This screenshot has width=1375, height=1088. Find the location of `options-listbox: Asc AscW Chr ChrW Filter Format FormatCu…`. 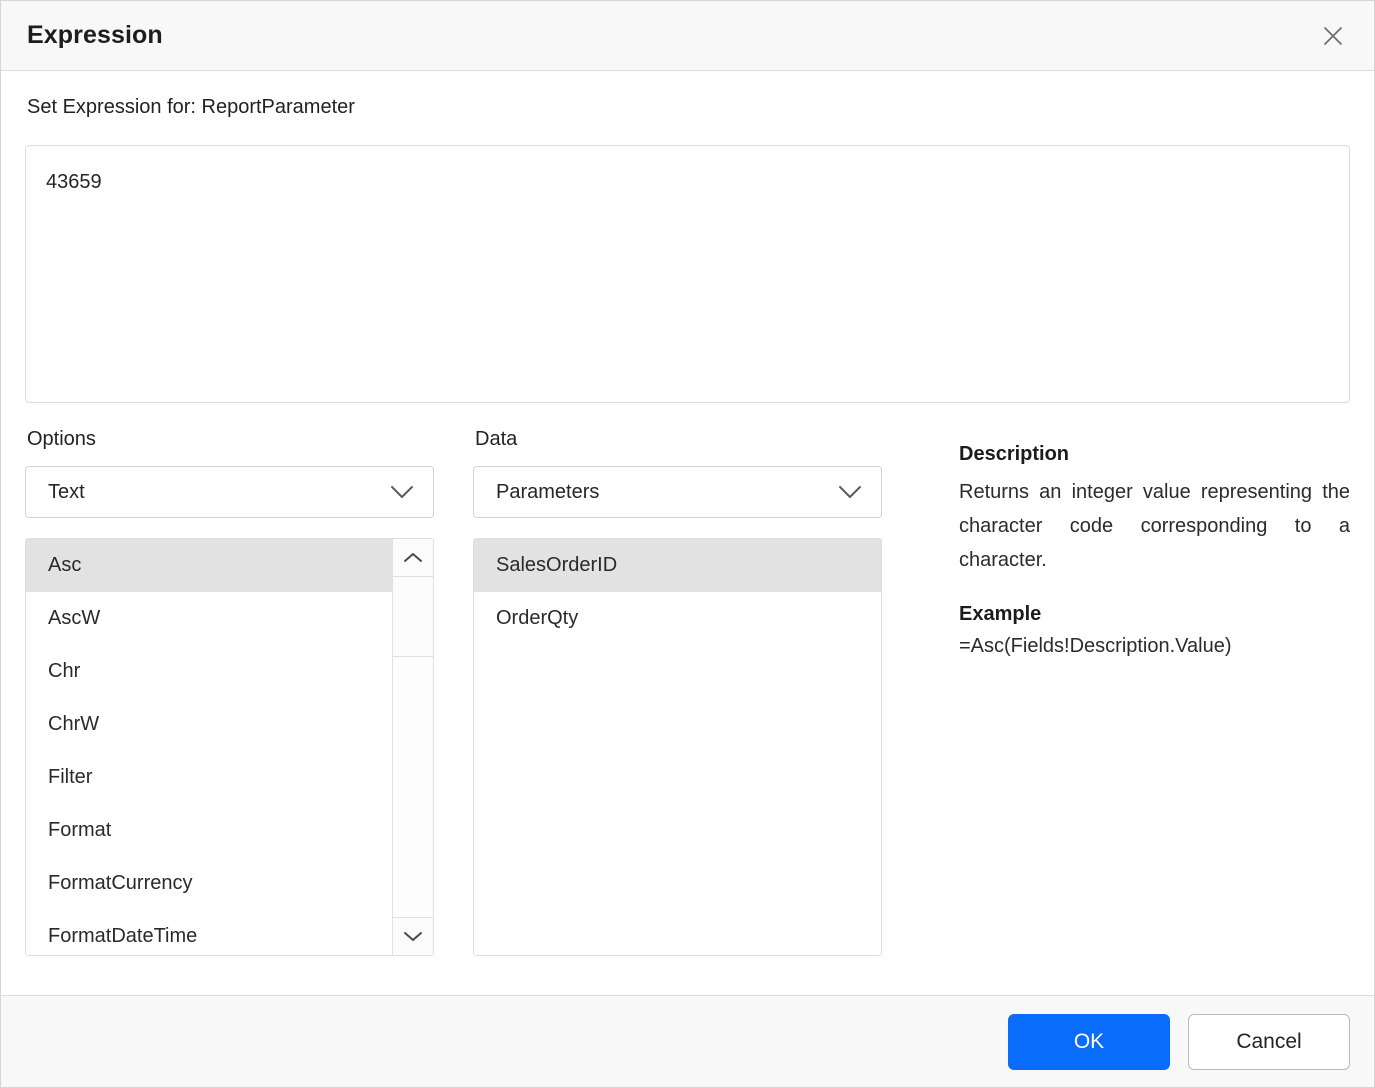

options-listbox: Asc AscW Chr ChrW Filter Format FormatCu… is located at coordinates (229, 747).